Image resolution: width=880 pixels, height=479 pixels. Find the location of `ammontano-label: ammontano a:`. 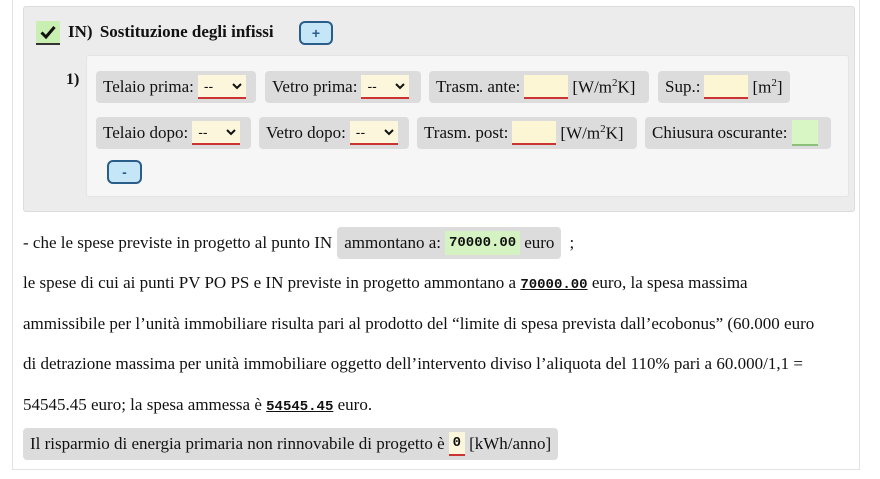

ammontano-label: ammontano a: is located at coordinates (392, 242).